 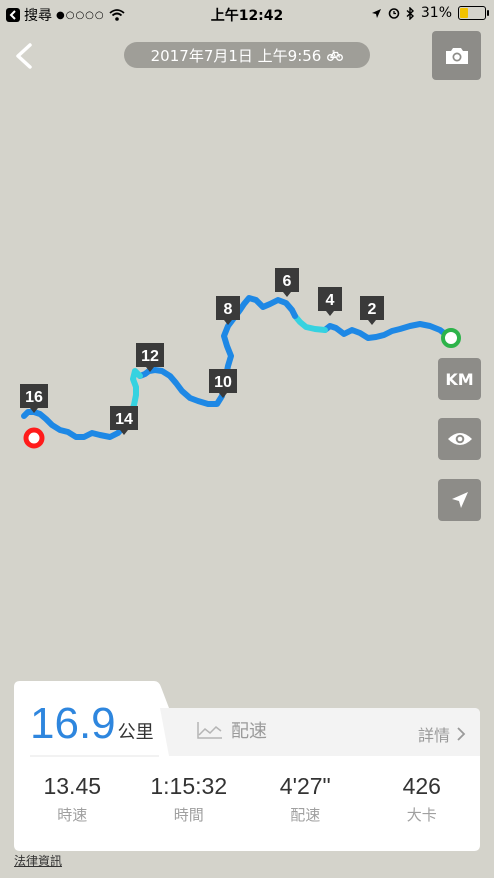 What do you see at coordinates (387, 331) in the screenshot?
I see `route-segment-start` at bounding box center [387, 331].